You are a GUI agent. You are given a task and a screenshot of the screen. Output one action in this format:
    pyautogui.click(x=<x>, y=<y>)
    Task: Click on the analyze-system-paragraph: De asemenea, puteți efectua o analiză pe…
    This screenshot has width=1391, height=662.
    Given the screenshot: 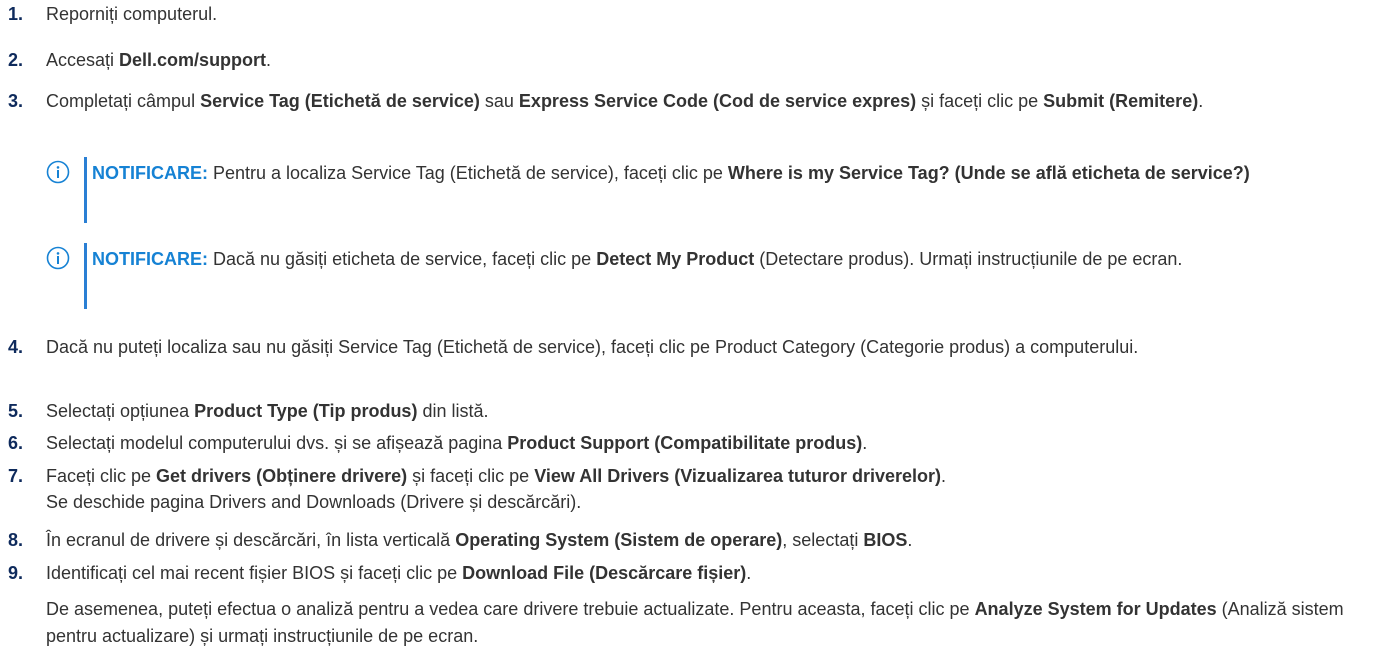 What is the action you would take?
    pyautogui.click(x=713, y=623)
    